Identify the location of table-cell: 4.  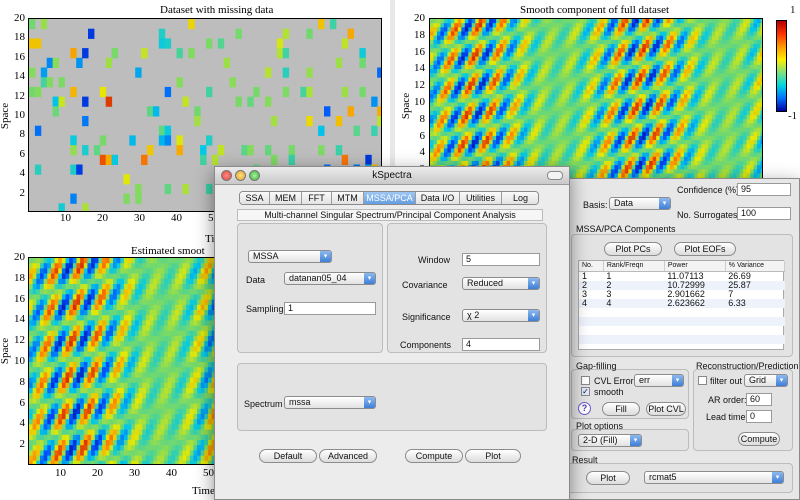
(609, 302).